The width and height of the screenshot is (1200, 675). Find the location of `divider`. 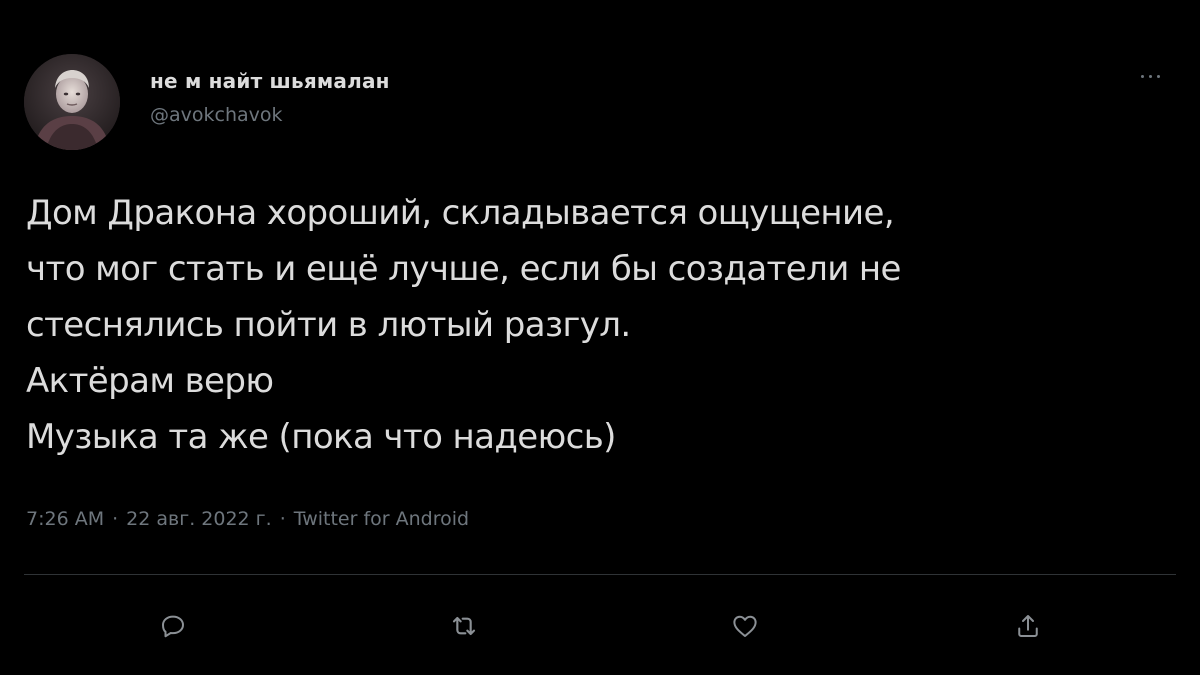

divider is located at coordinates (600, 574).